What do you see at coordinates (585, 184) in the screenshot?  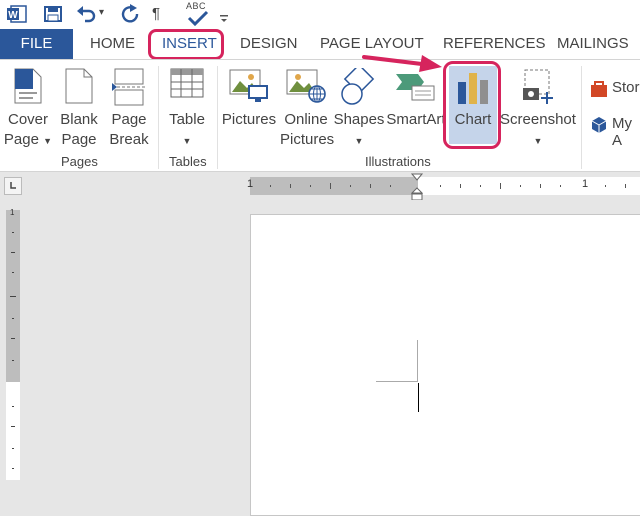 I see `ruler-number-right: 1` at bounding box center [585, 184].